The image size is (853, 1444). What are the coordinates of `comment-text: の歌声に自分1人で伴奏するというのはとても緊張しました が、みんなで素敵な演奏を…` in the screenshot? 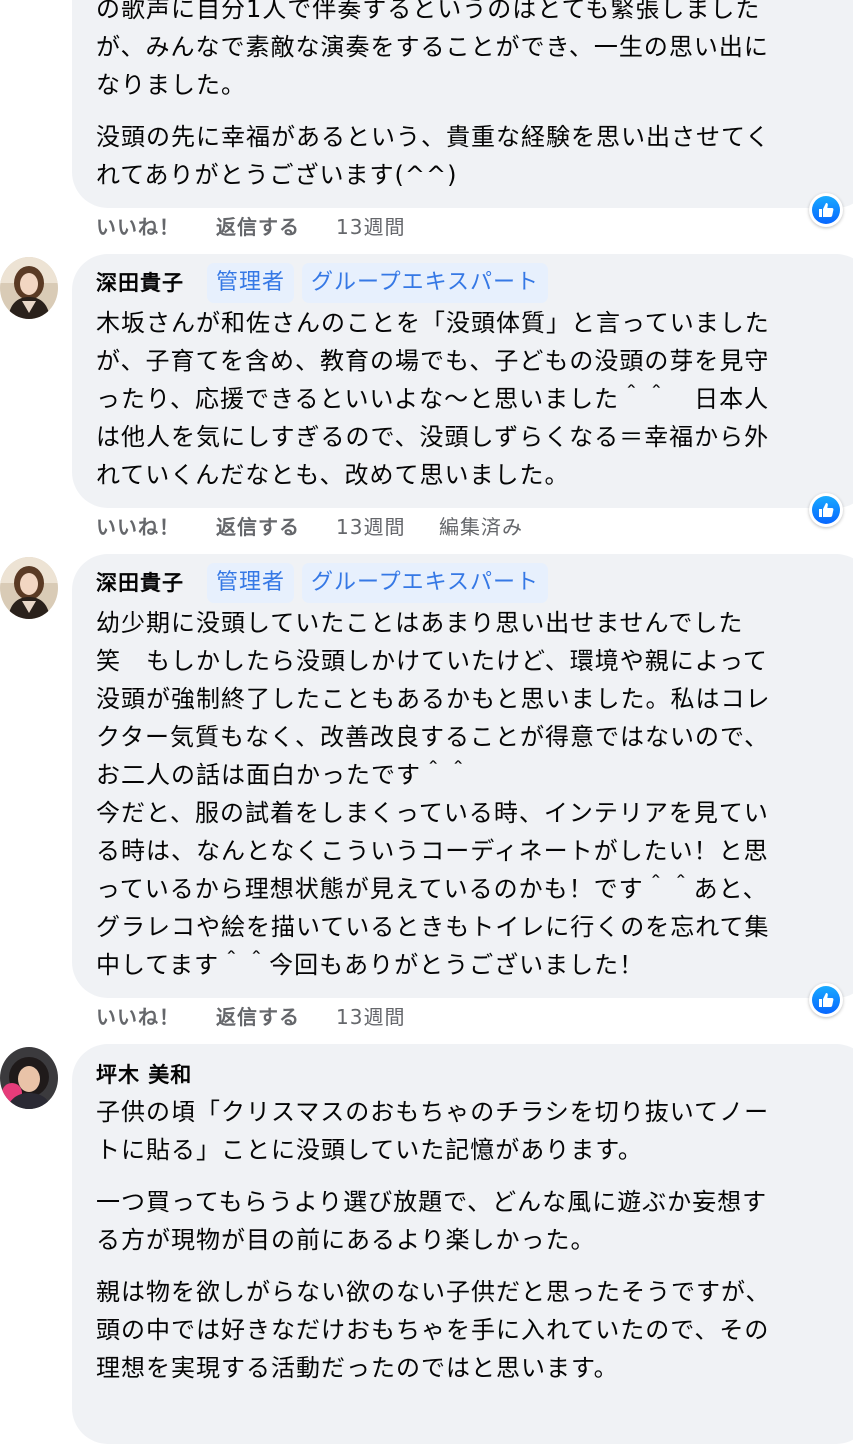 It's located at (432, 49).